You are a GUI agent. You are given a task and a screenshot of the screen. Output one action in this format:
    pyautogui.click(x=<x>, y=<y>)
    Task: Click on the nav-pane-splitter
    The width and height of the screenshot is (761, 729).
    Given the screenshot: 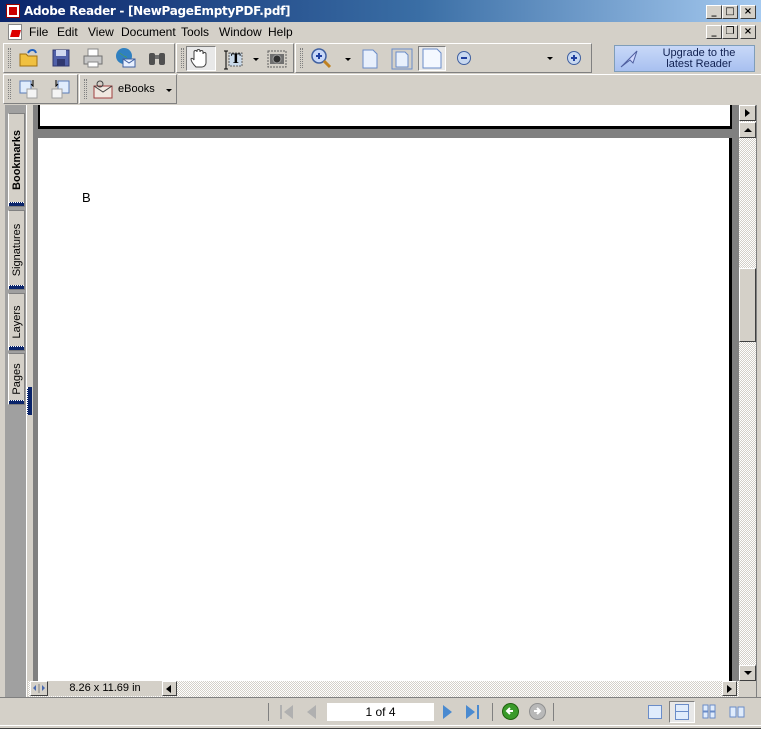 What is the action you would take?
    pyautogui.click(x=29, y=401)
    